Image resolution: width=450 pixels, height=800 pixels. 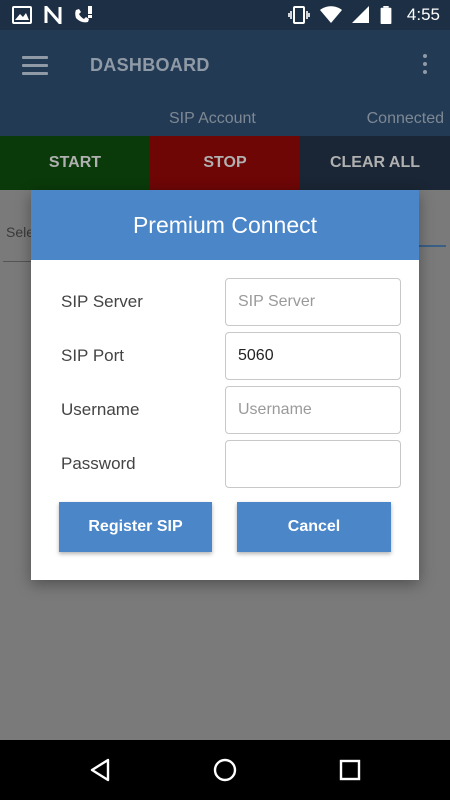 I want to click on username-row: Username, so click(x=225, y=410).